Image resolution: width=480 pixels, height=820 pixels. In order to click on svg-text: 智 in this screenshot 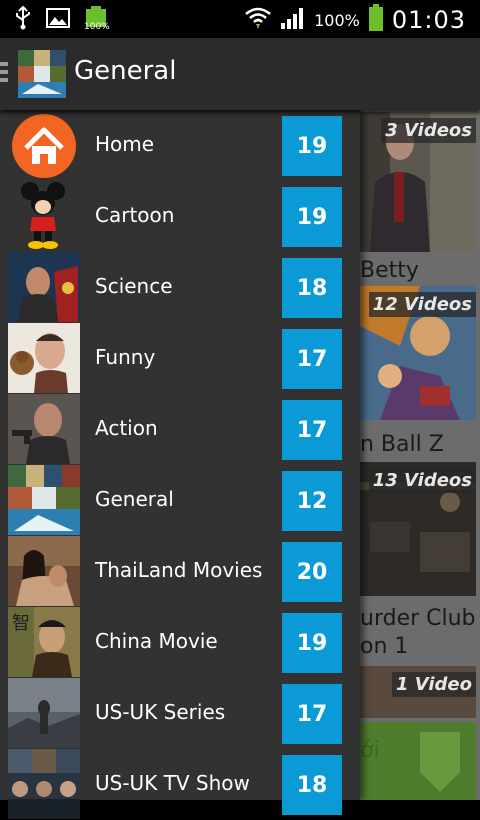, I will do `click(21, 623)`.